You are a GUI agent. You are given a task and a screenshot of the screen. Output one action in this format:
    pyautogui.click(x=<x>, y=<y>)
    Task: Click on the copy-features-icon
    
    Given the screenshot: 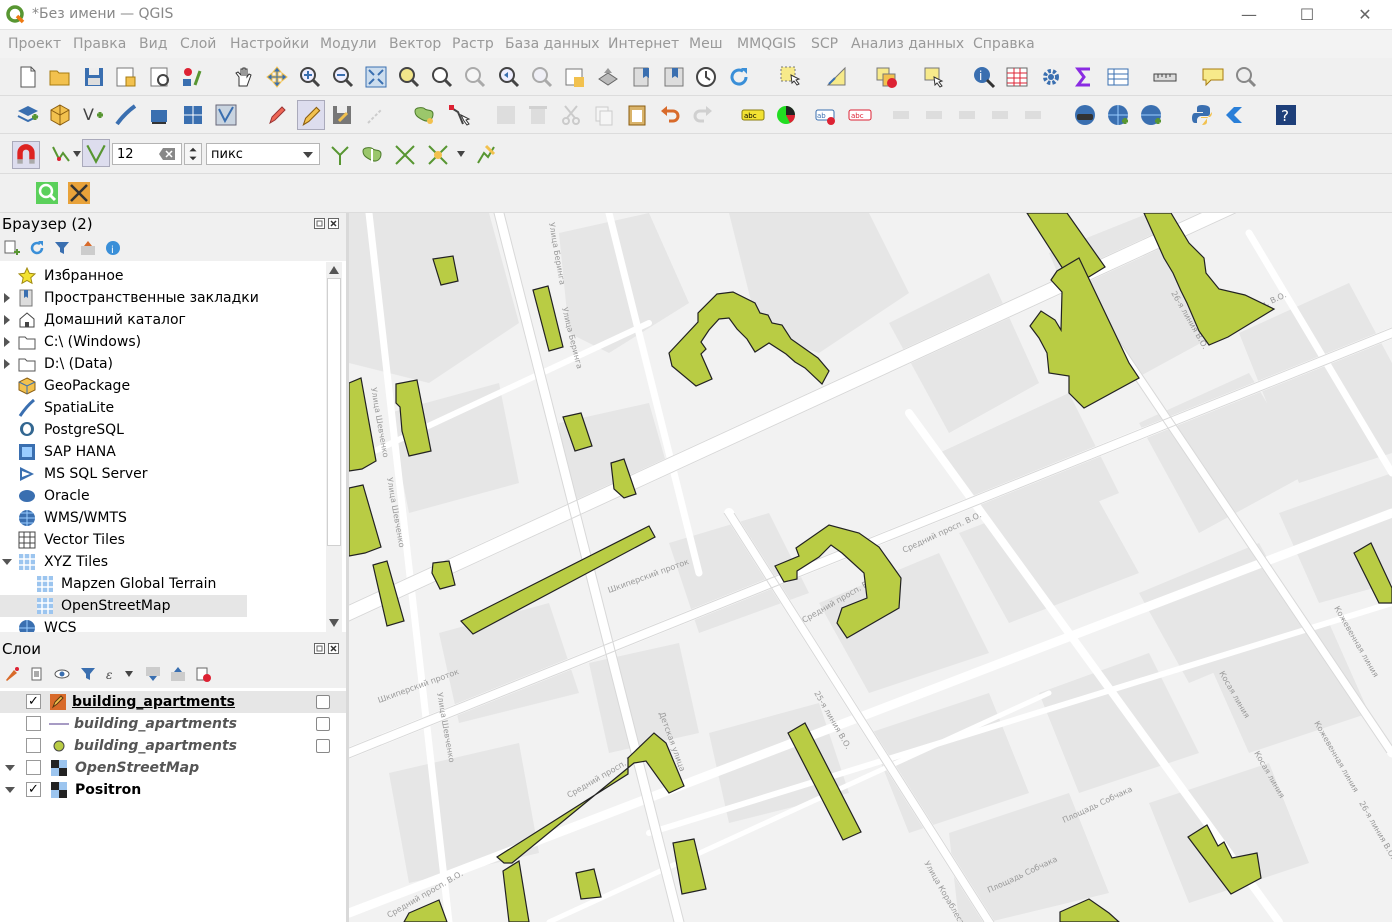 What is the action you would take?
    pyautogui.click(x=604, y=115)
    